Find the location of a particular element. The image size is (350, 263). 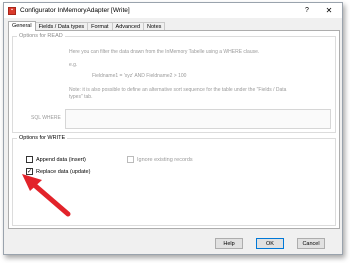

append-data-checkbox is located at coordinates (29, 159).